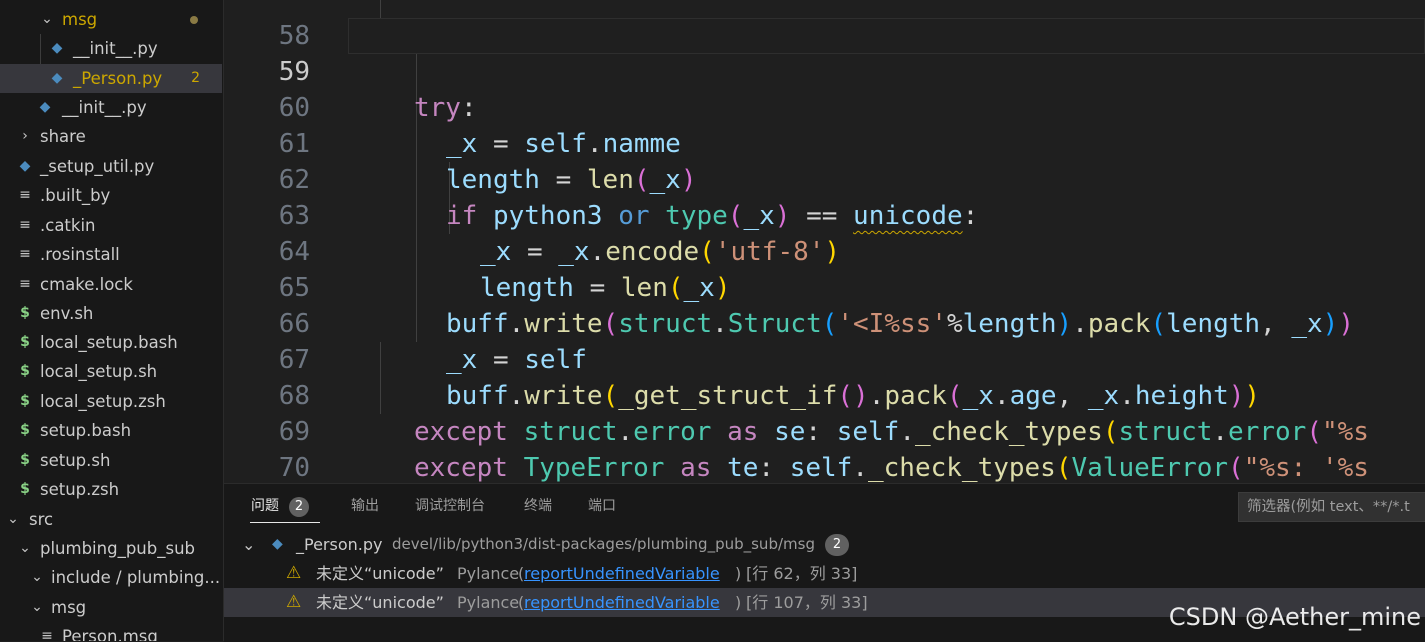 The image size is (1425, 642). Describe the element at coordinates (194, 20) in the screenshot. I see `modified-dot-icon` at that location.